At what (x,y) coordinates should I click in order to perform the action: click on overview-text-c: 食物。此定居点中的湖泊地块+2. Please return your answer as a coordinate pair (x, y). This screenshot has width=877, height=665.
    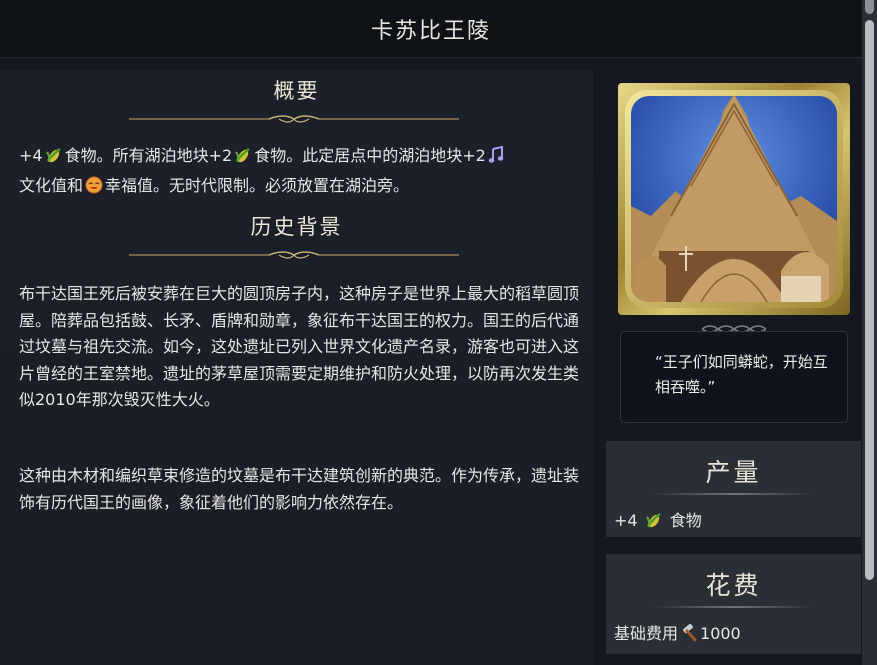
    Looking at the image, I should click on (370, 155).